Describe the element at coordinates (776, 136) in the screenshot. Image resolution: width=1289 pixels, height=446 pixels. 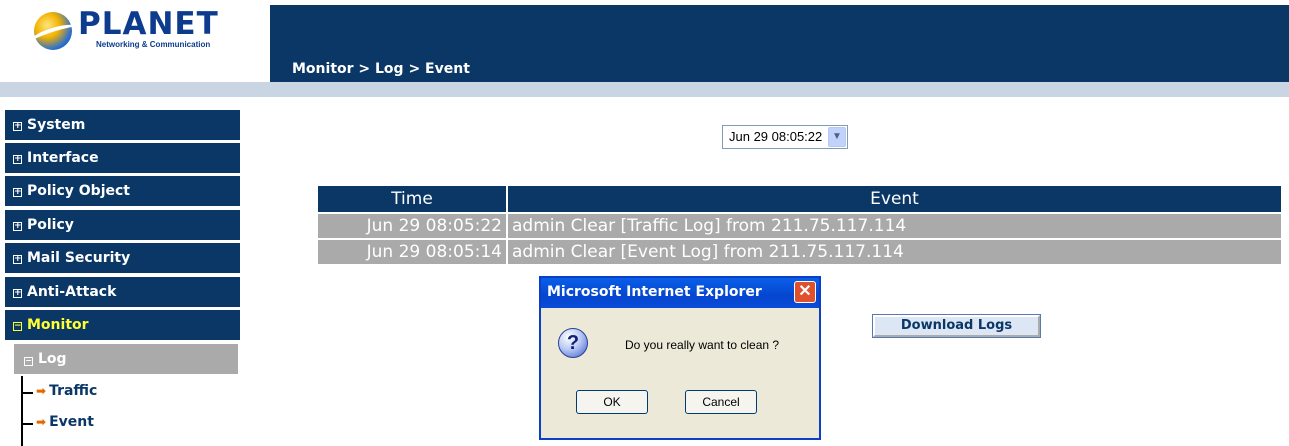
I see `time-select-value: Jun 29 08:05:22` at that location.